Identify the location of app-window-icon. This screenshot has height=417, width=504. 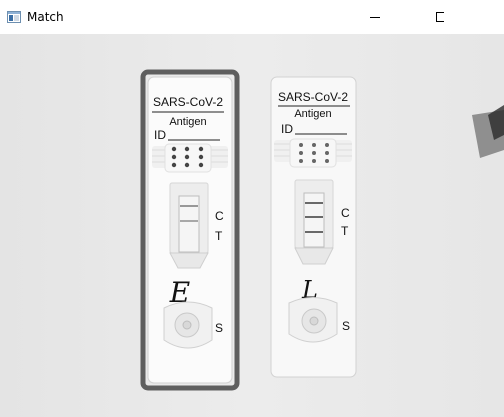
(14, 17).